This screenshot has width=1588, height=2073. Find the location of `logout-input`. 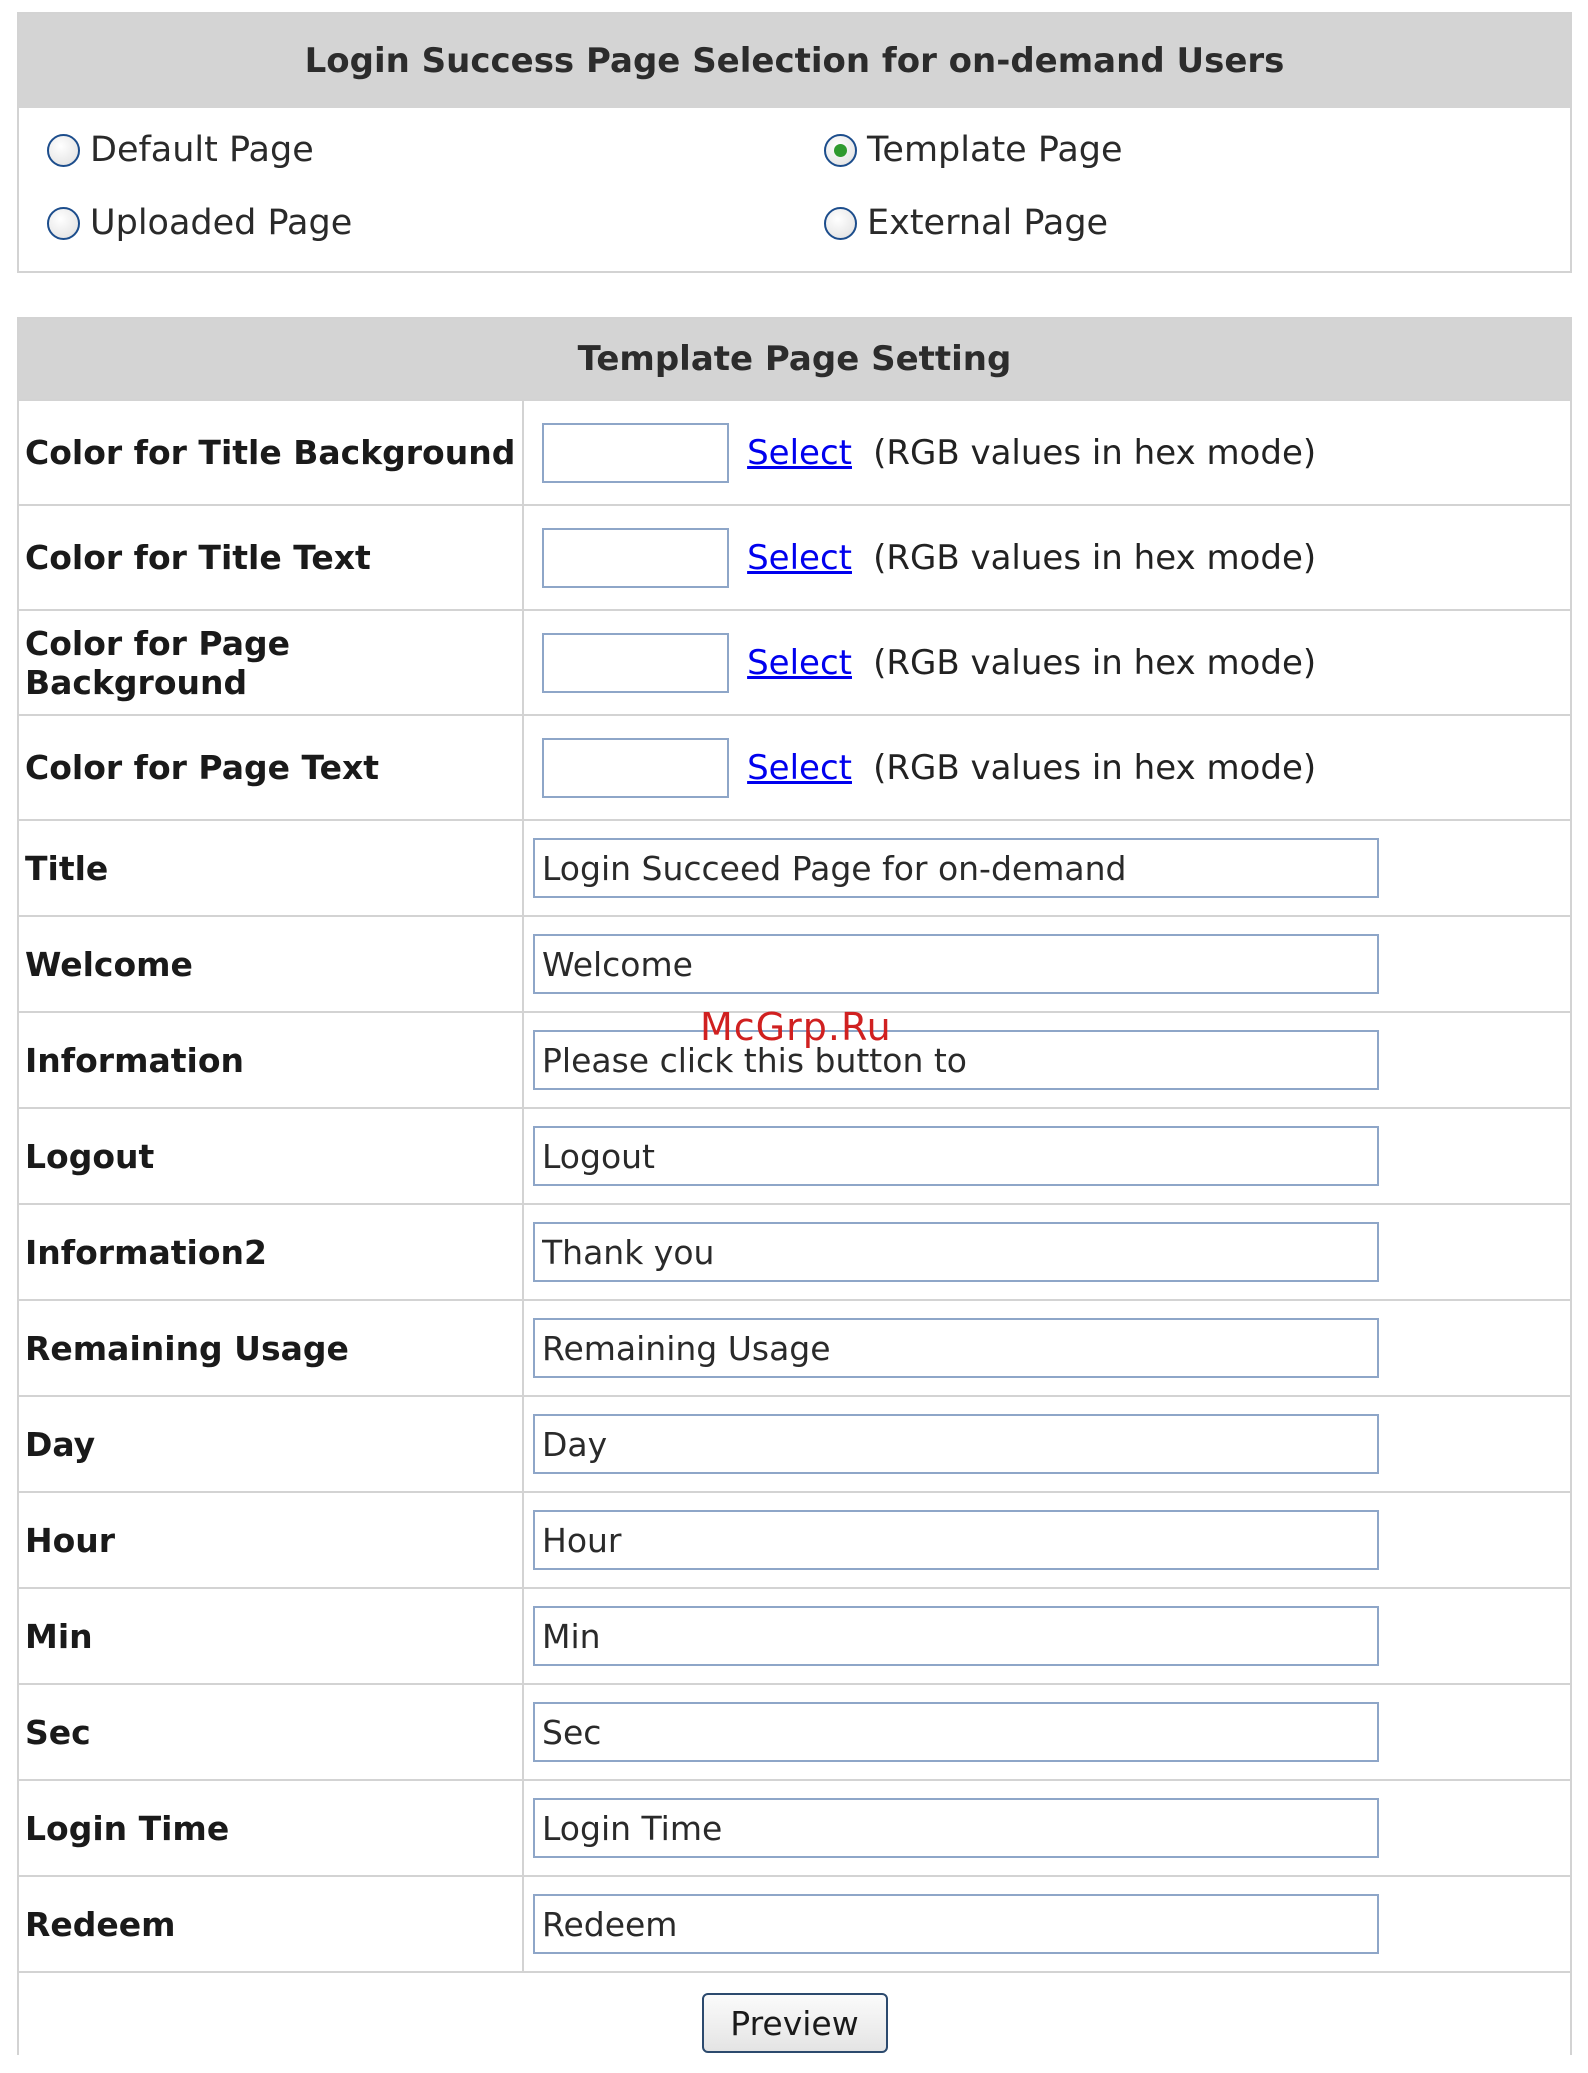

logout-input is located at coordinates (956, 1156).